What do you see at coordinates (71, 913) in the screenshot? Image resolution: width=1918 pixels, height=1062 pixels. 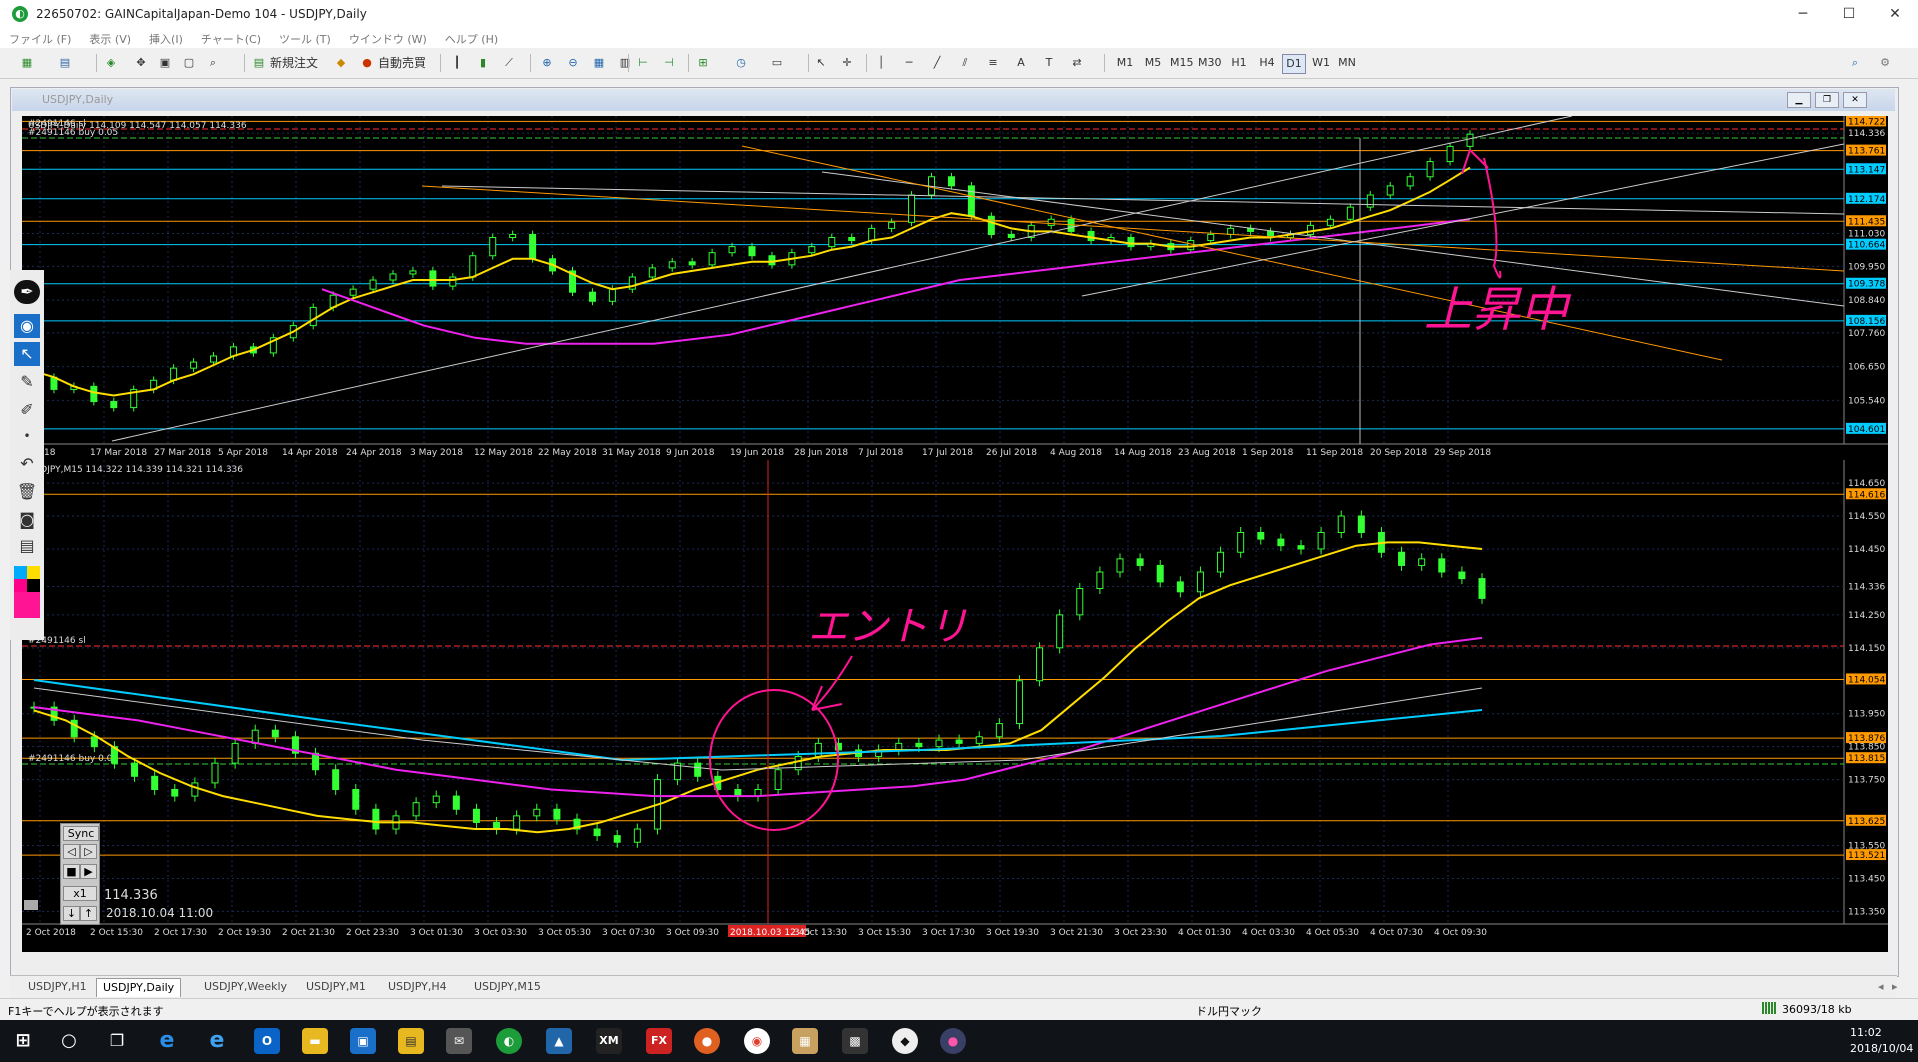 I see `speed-down-icon: ↓` at bounding box center [71, 913].